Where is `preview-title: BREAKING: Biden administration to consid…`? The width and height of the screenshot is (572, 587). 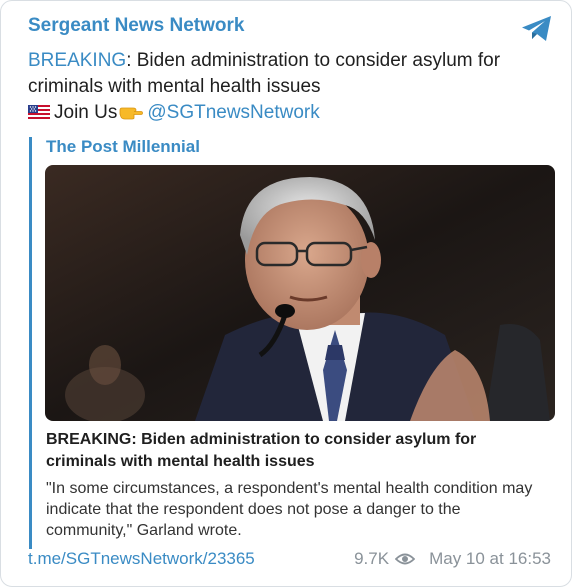 preview-title: BREAKING: Biden administration to consid… is located at coordinates (261, 450).